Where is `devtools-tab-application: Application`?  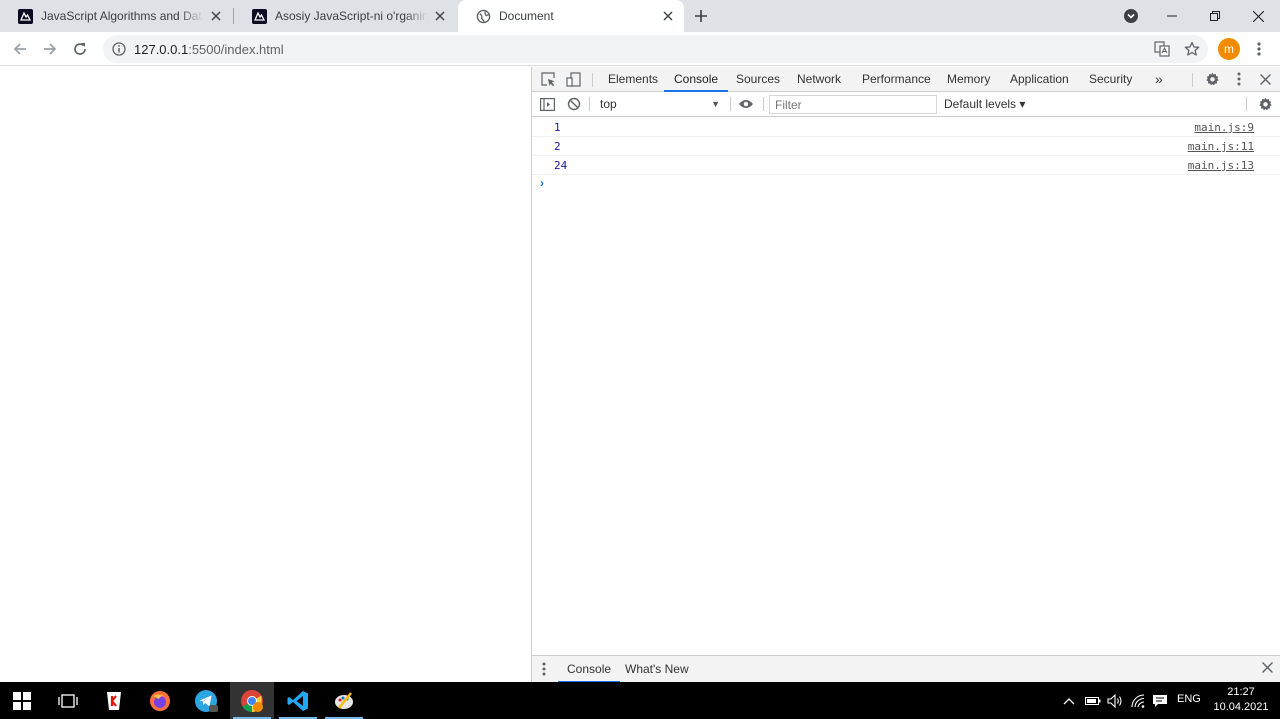
devtools-tab-application: Application is located at coordinates (1039, 79).